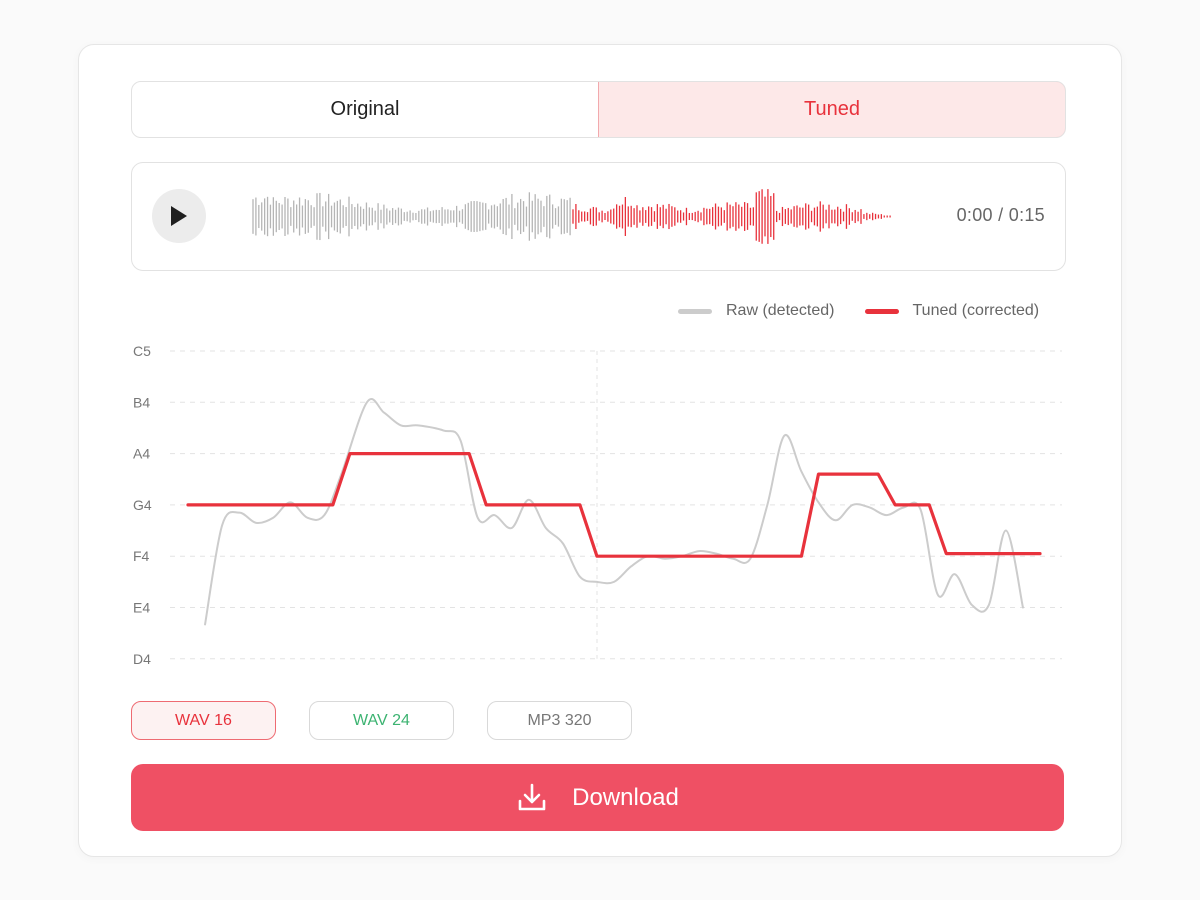 The width and height of the screenshot is (1200, 900). Describe the element at coordinates (532, 798) in the screenshot. I see `download-icon` at that location.